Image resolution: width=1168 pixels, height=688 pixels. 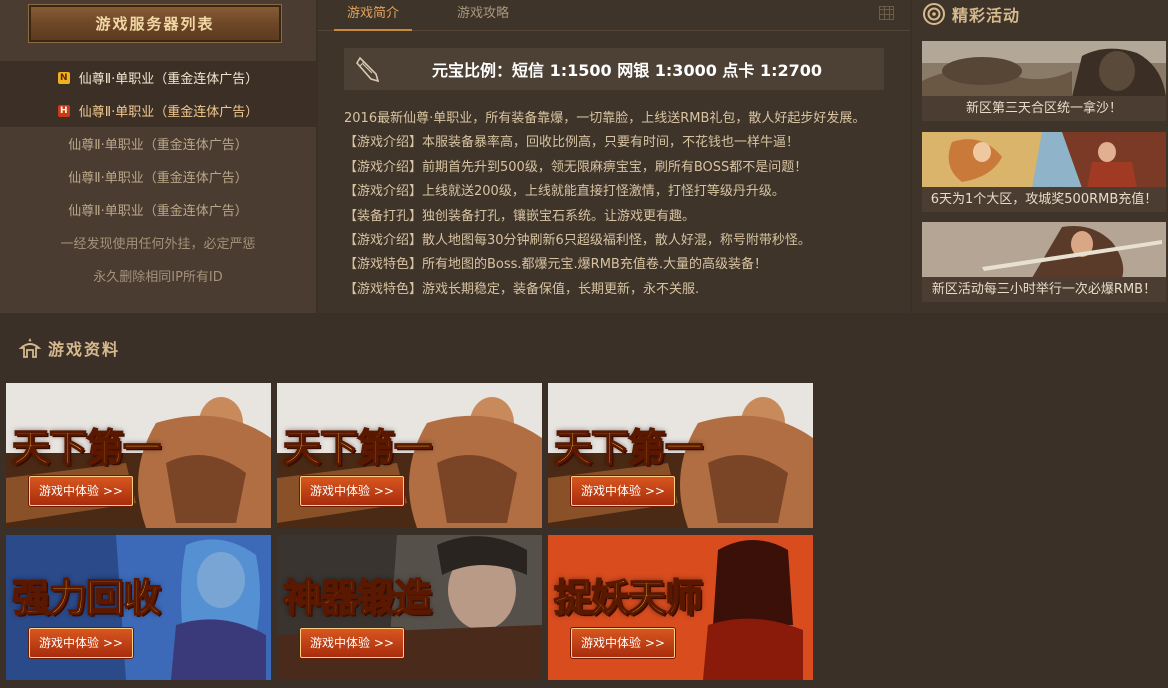 I want to click on promo-banner: 强力回收 游戏中体验 >>, so click(x=138, y=607).